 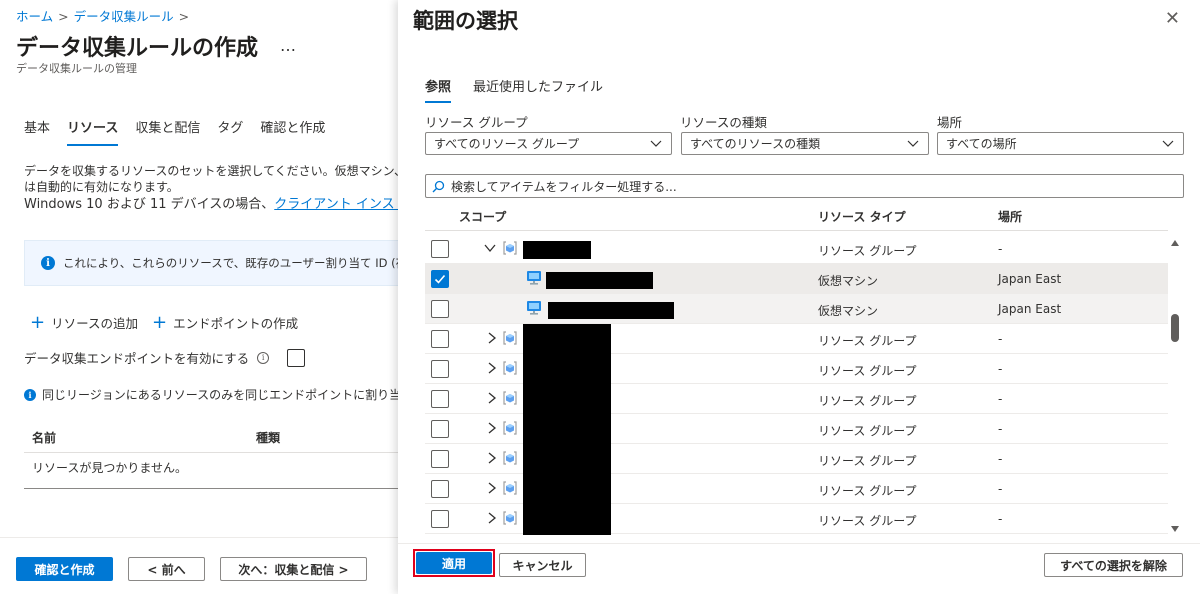 What do you see at coordinates (538, 89) in the screenshot?
I see `tab-recent: 最近使用したファイル` at bounding box center [538, 89].